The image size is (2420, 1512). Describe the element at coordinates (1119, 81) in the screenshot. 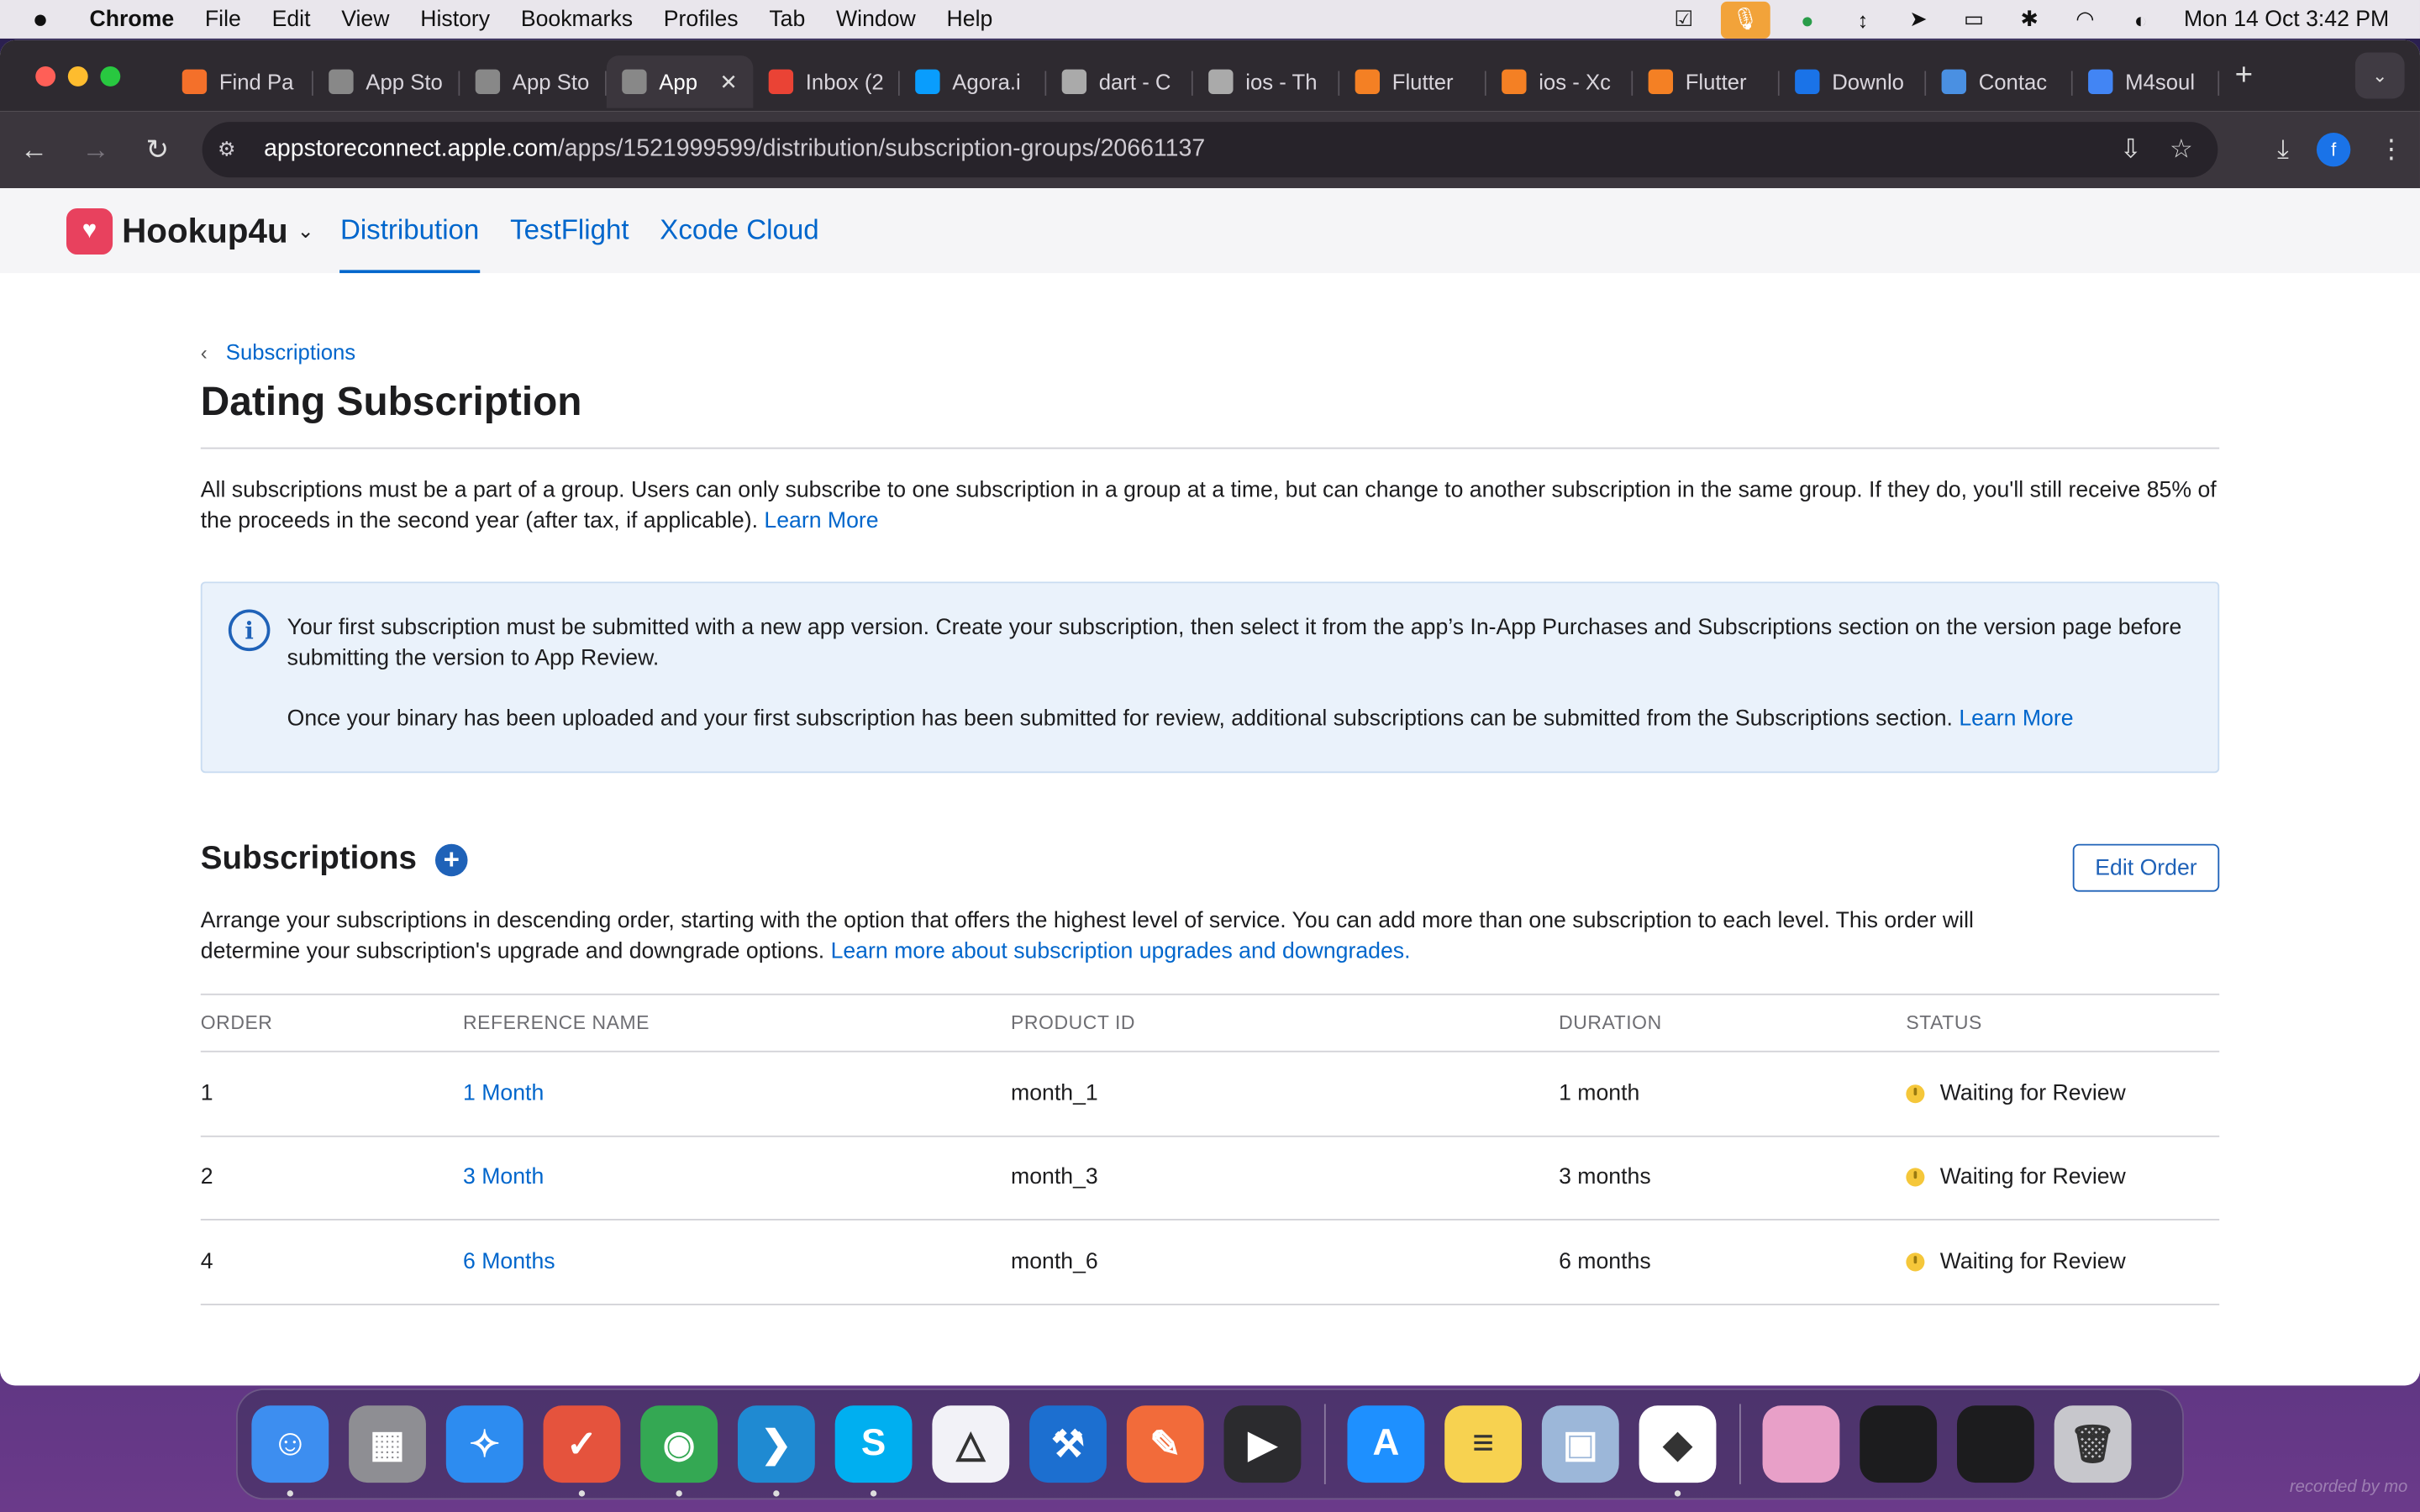

I see `browser-tab: dart - C` at that location.